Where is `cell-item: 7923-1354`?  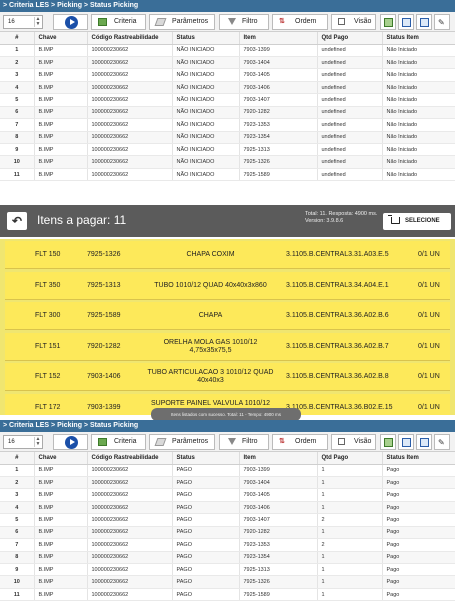 cell-item: 7923-1354 is located at coordinates (278, 138).